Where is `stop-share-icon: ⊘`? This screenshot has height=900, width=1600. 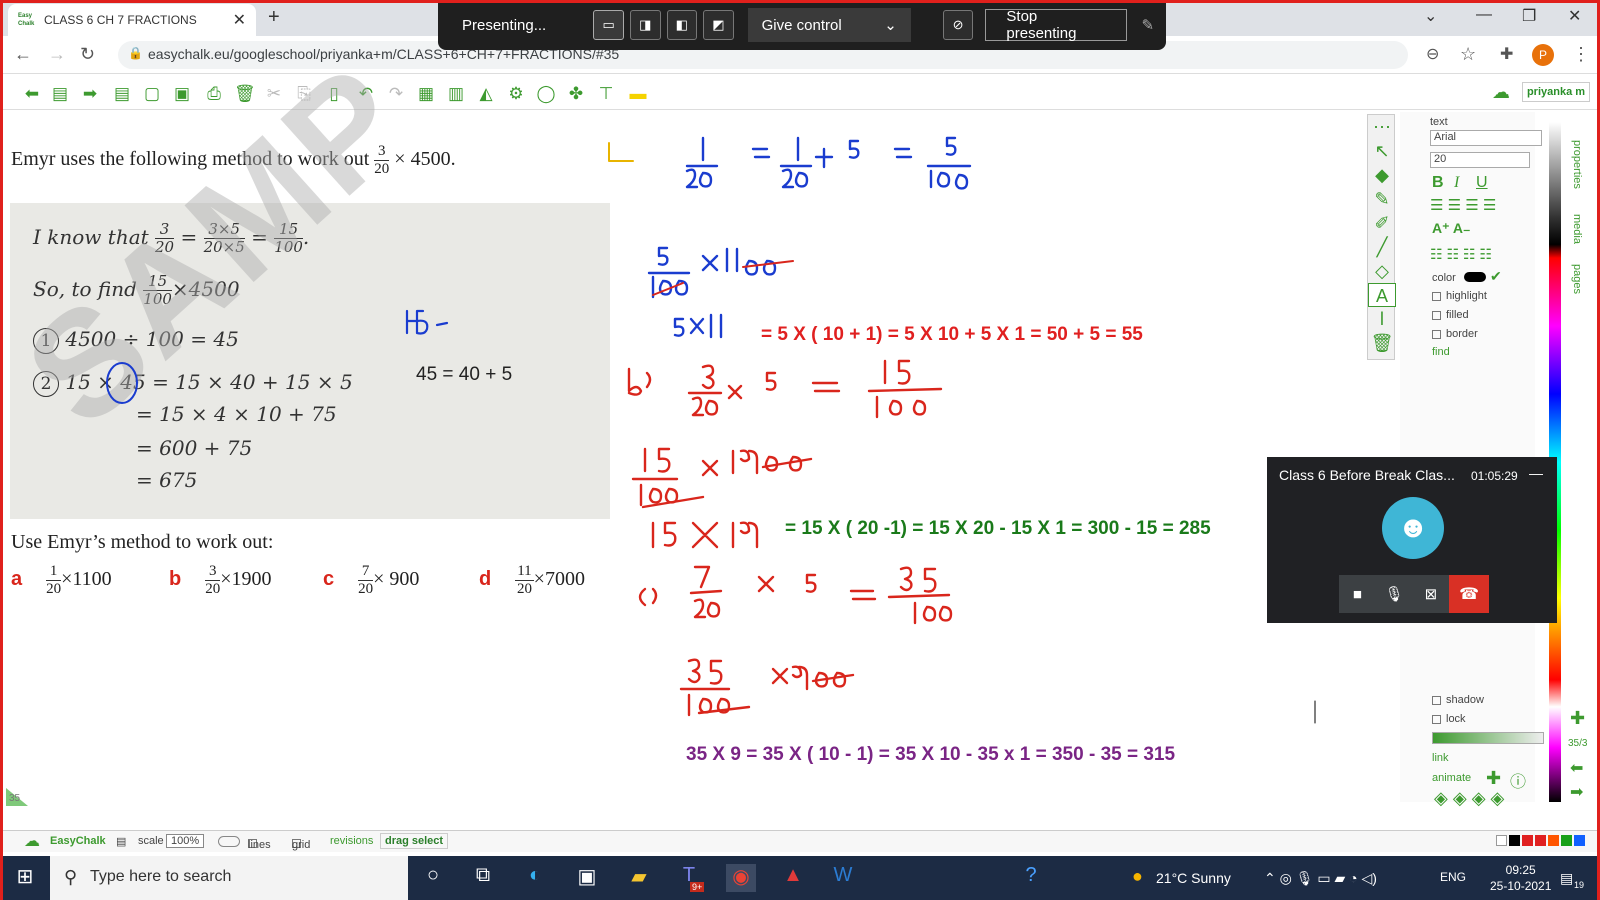 stop-share-icon: ⊘ is located at coordinates (958, 25).